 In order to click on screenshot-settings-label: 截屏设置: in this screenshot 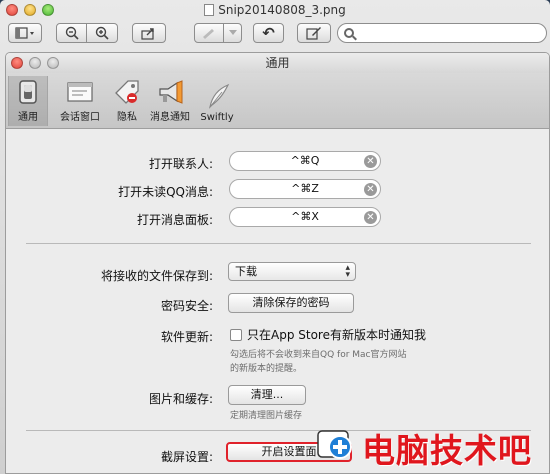, I will do `click(186, 457)`.